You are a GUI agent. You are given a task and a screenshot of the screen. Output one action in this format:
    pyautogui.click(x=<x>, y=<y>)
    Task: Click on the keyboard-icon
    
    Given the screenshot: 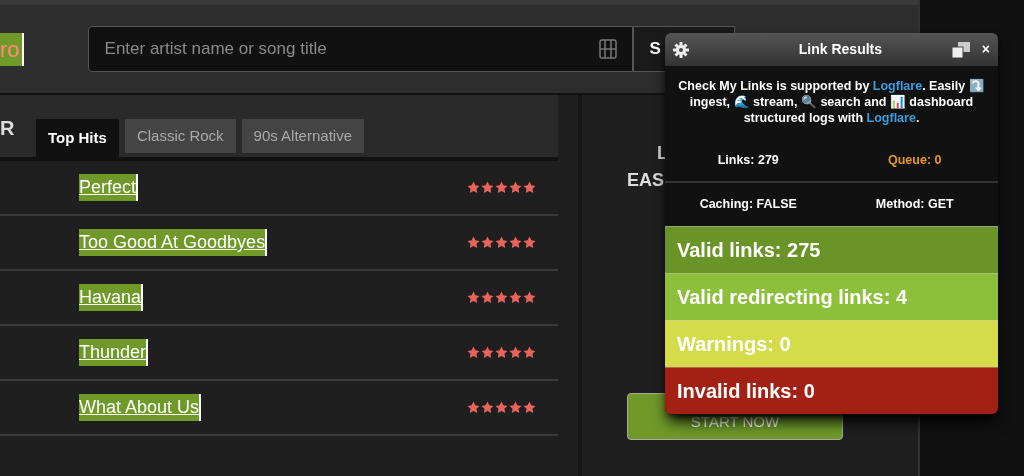 What is the action you would take?
    pyautogui.click(x=607, y=49)
    